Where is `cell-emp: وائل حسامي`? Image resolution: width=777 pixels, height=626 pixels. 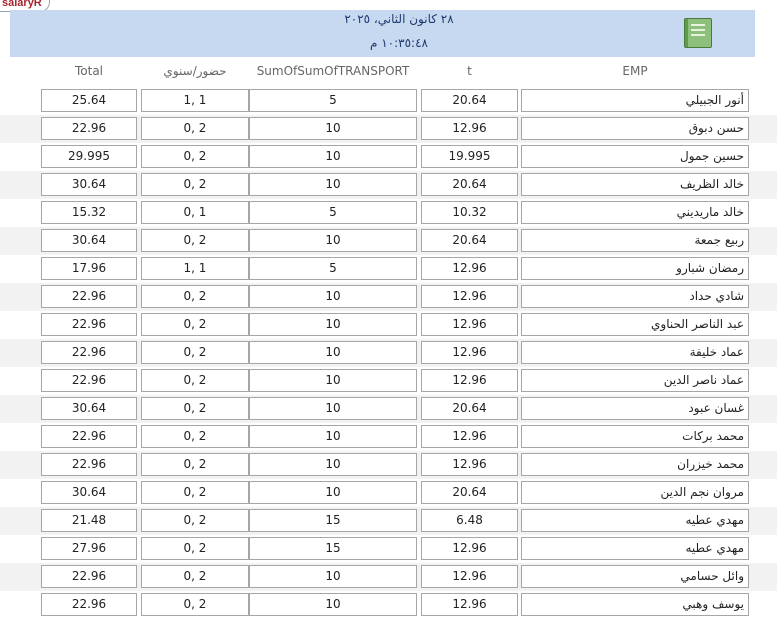
cell-emp: وائل حسامي is located at coordinates (635, 576).